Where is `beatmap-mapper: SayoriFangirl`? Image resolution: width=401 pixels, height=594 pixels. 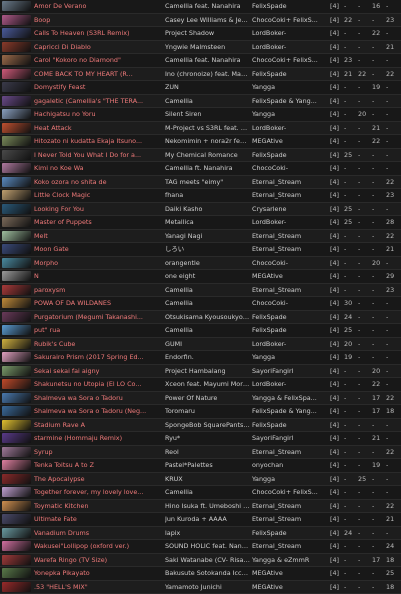
beatmap-mapper: SayoriFangirl is located at coordinates (291, 438).